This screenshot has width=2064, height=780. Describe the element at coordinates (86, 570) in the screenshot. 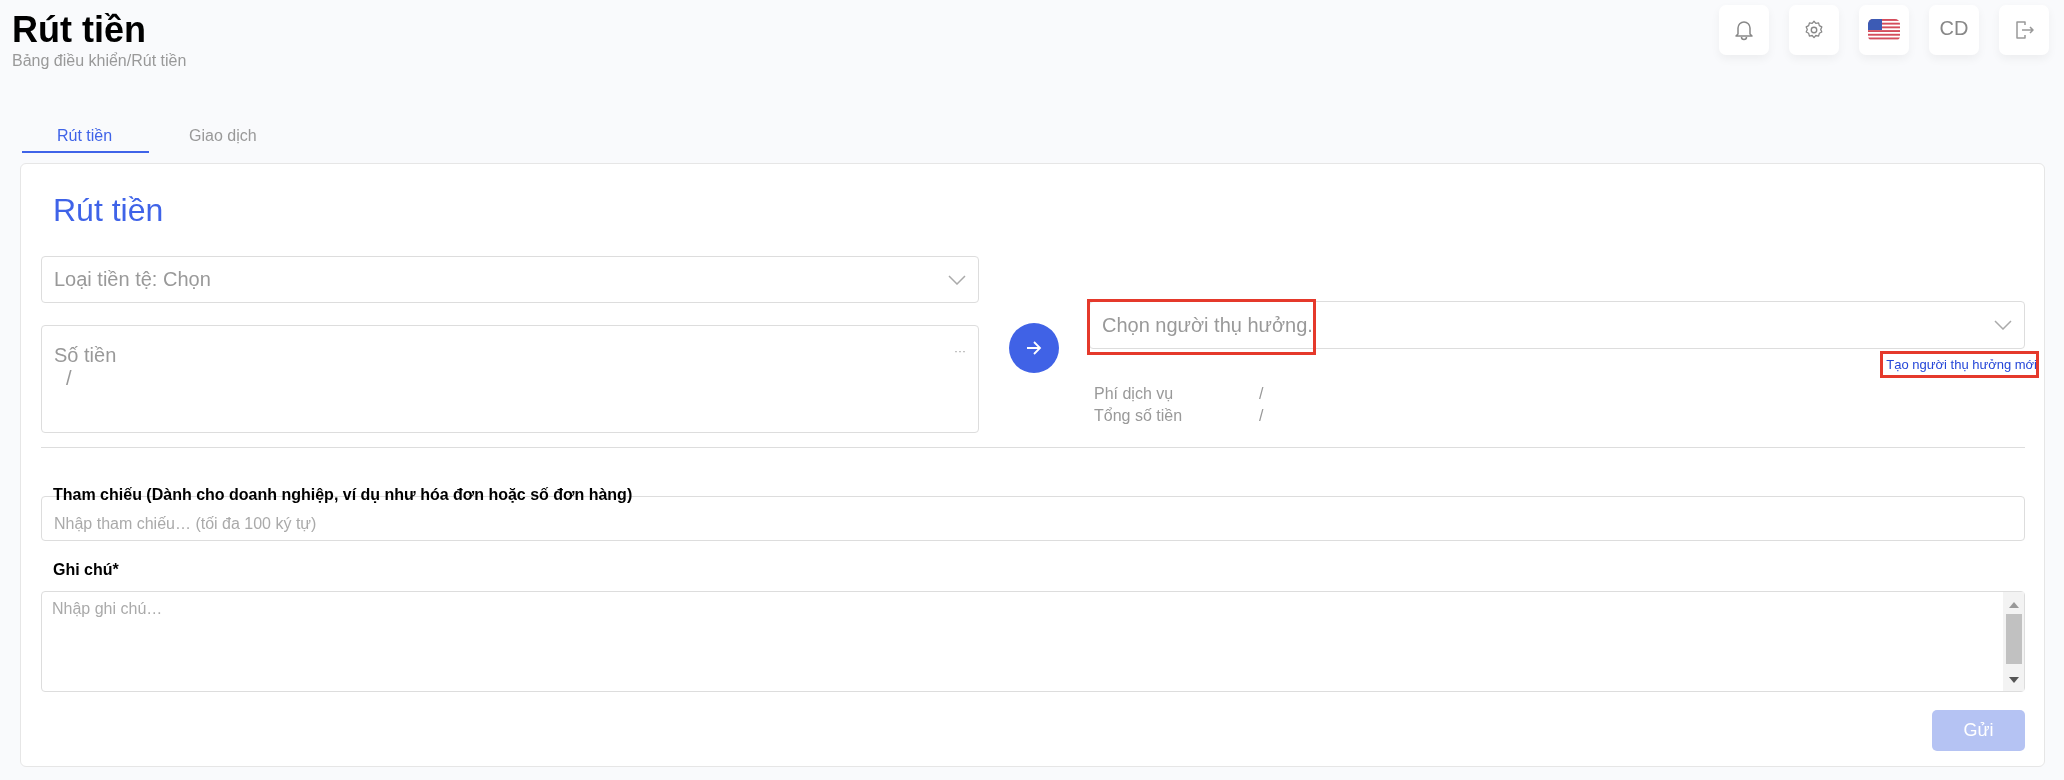

I see `note-label: Ghi chú*` at that location.